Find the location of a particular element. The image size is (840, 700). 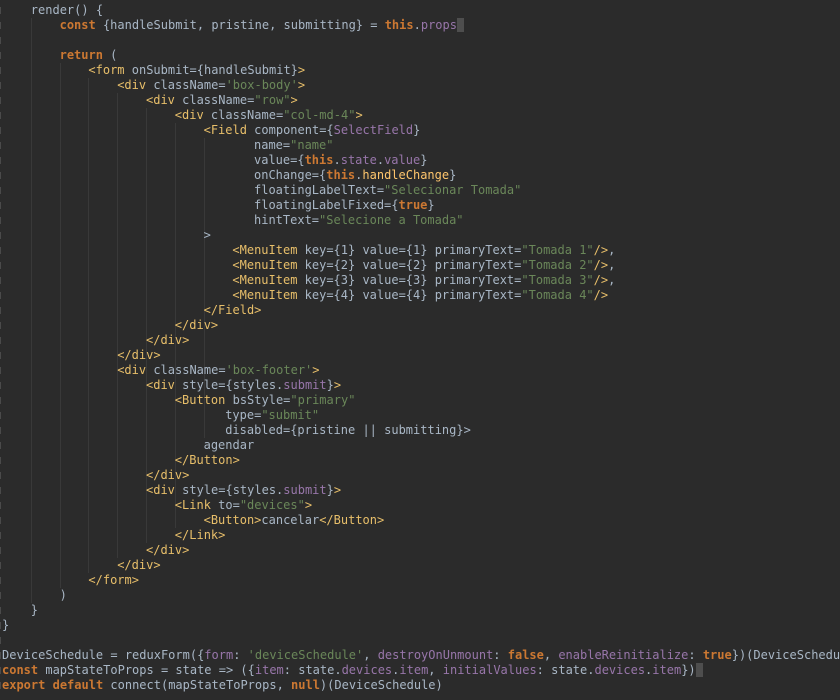

code-line: return ( is located at coordinates (88, 55).